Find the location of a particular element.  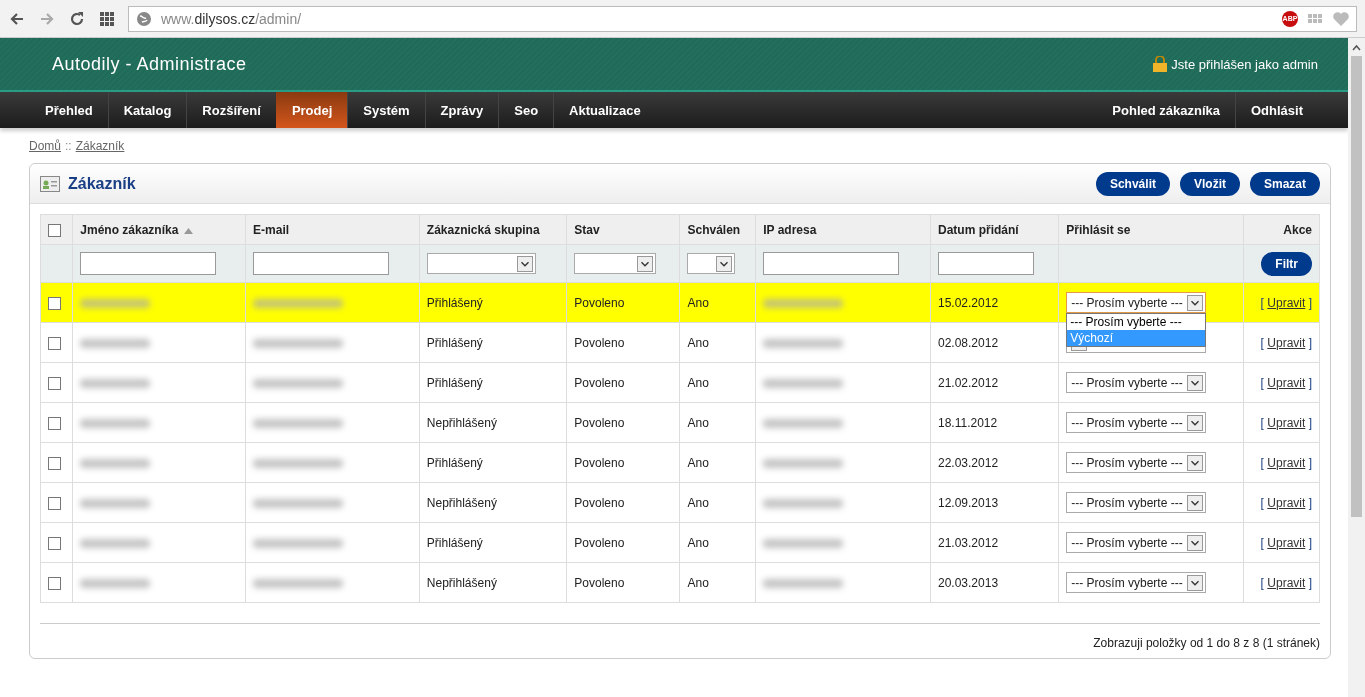

nav-tab: Zprávy is located at coordinates (461, 110).